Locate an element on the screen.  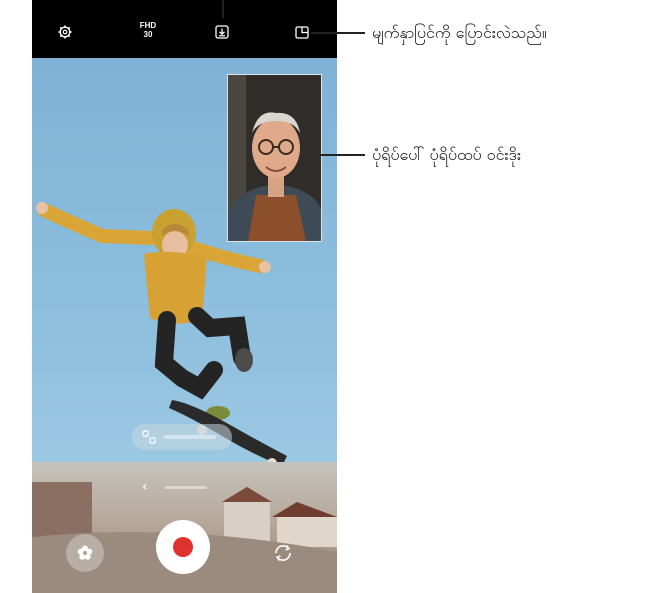
fps-label: 30 is located at coordinates (148, 34).